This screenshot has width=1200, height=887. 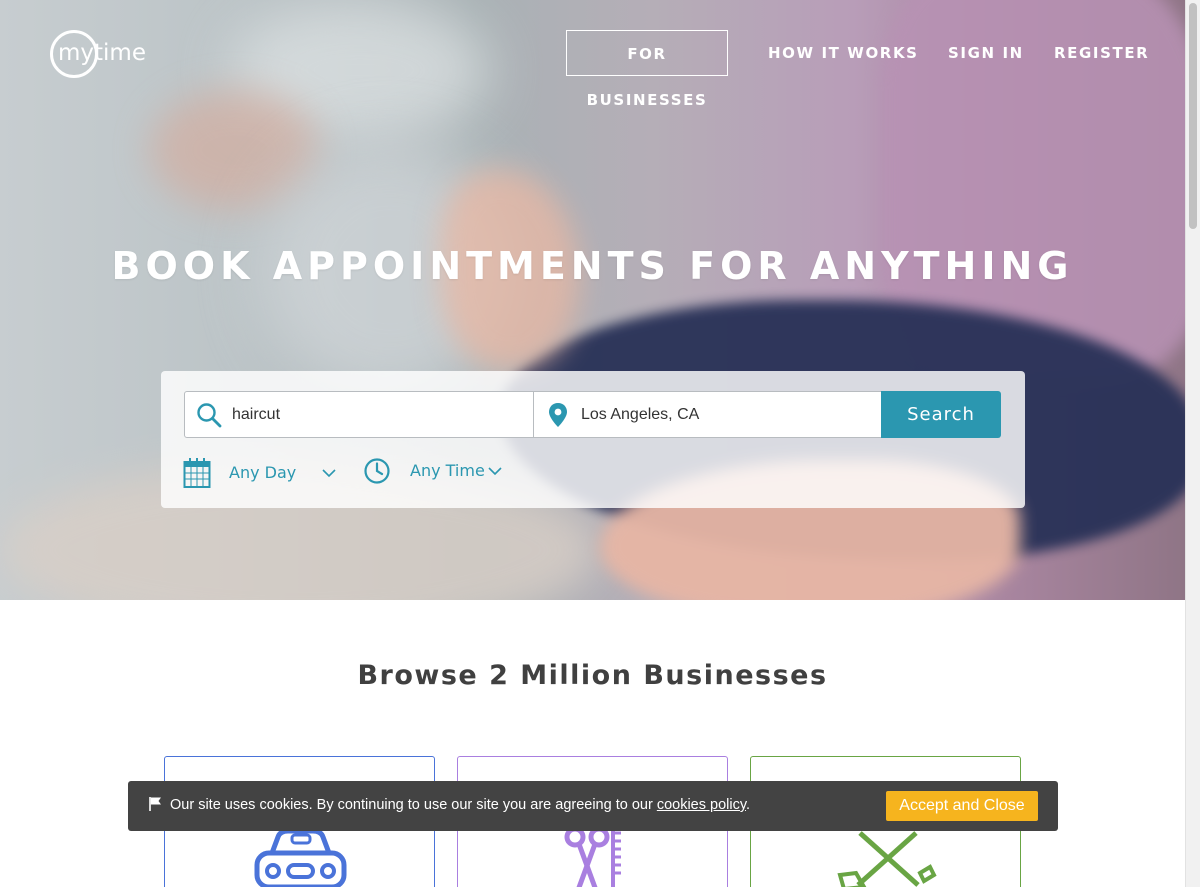 I want to click on day-filter-label: Any Day, so click(x=263, y=472).